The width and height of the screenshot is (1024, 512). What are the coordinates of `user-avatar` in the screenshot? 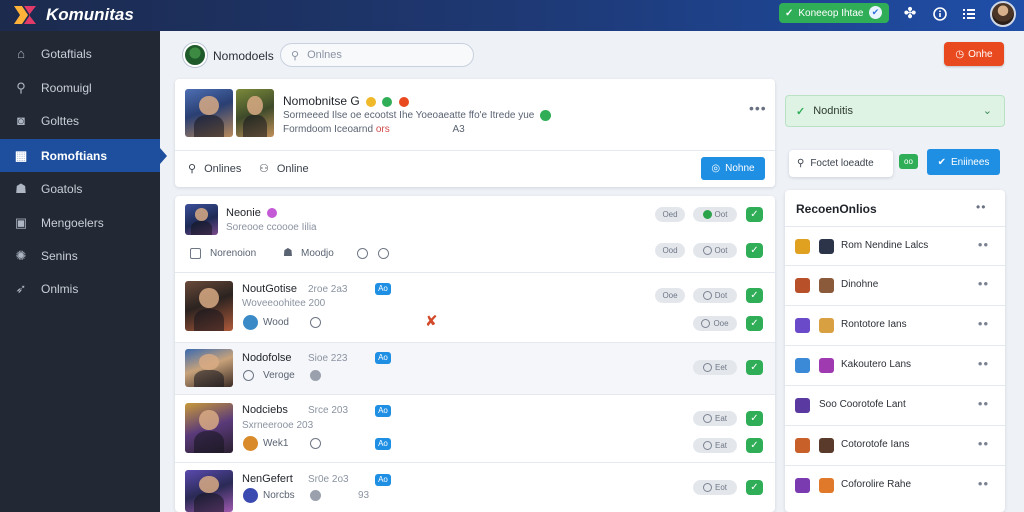 It's located at (1003, 14).